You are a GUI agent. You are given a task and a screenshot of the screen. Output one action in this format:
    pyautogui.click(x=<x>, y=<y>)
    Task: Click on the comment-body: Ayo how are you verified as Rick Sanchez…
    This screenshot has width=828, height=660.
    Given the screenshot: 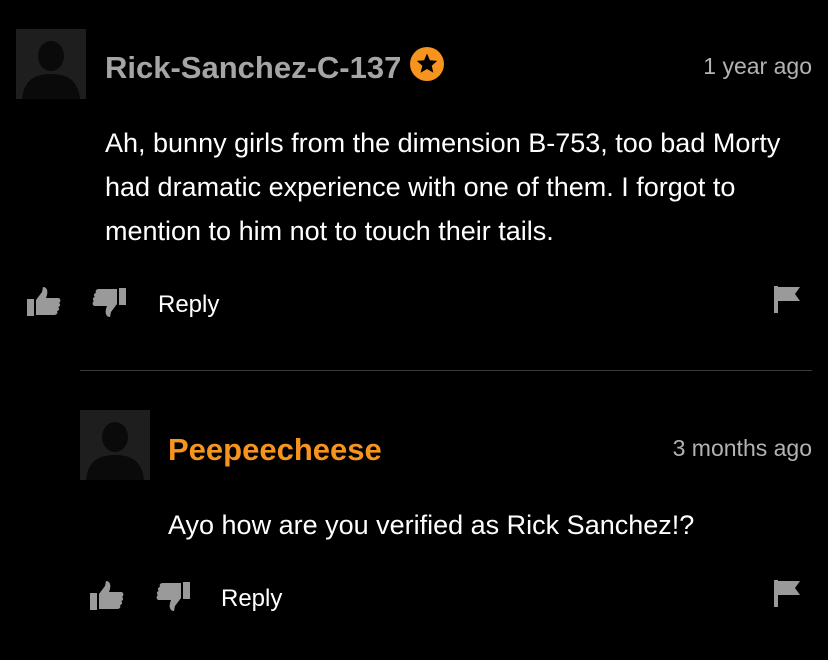 What is the action you would take?
    pyautogui.click(x=431, y=525)
    